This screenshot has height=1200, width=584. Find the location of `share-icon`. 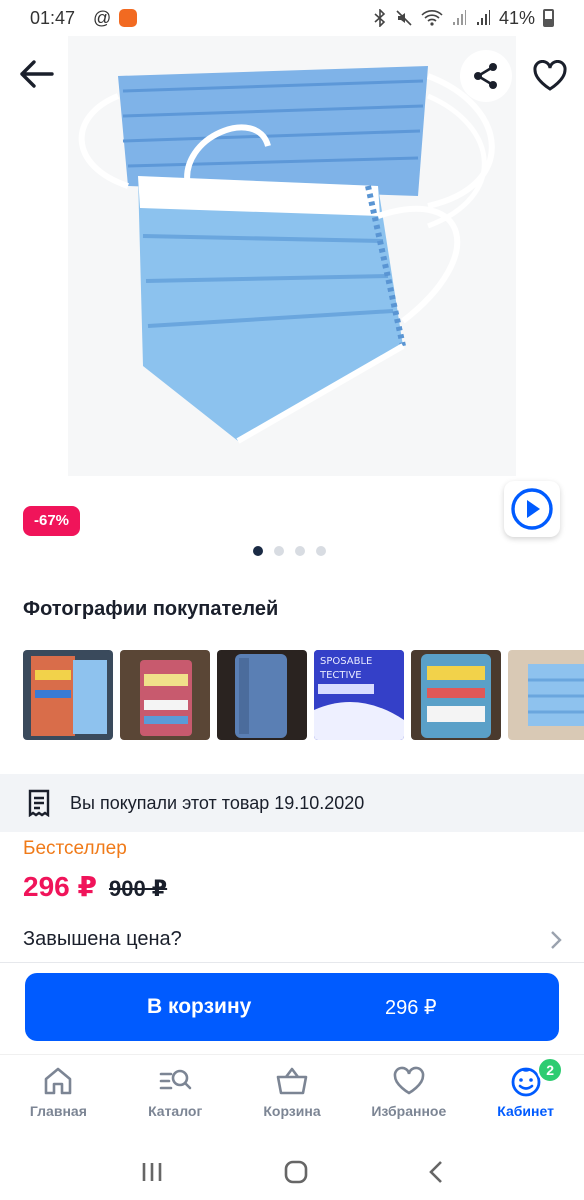

share-icon is located at coordinates (485, 76).